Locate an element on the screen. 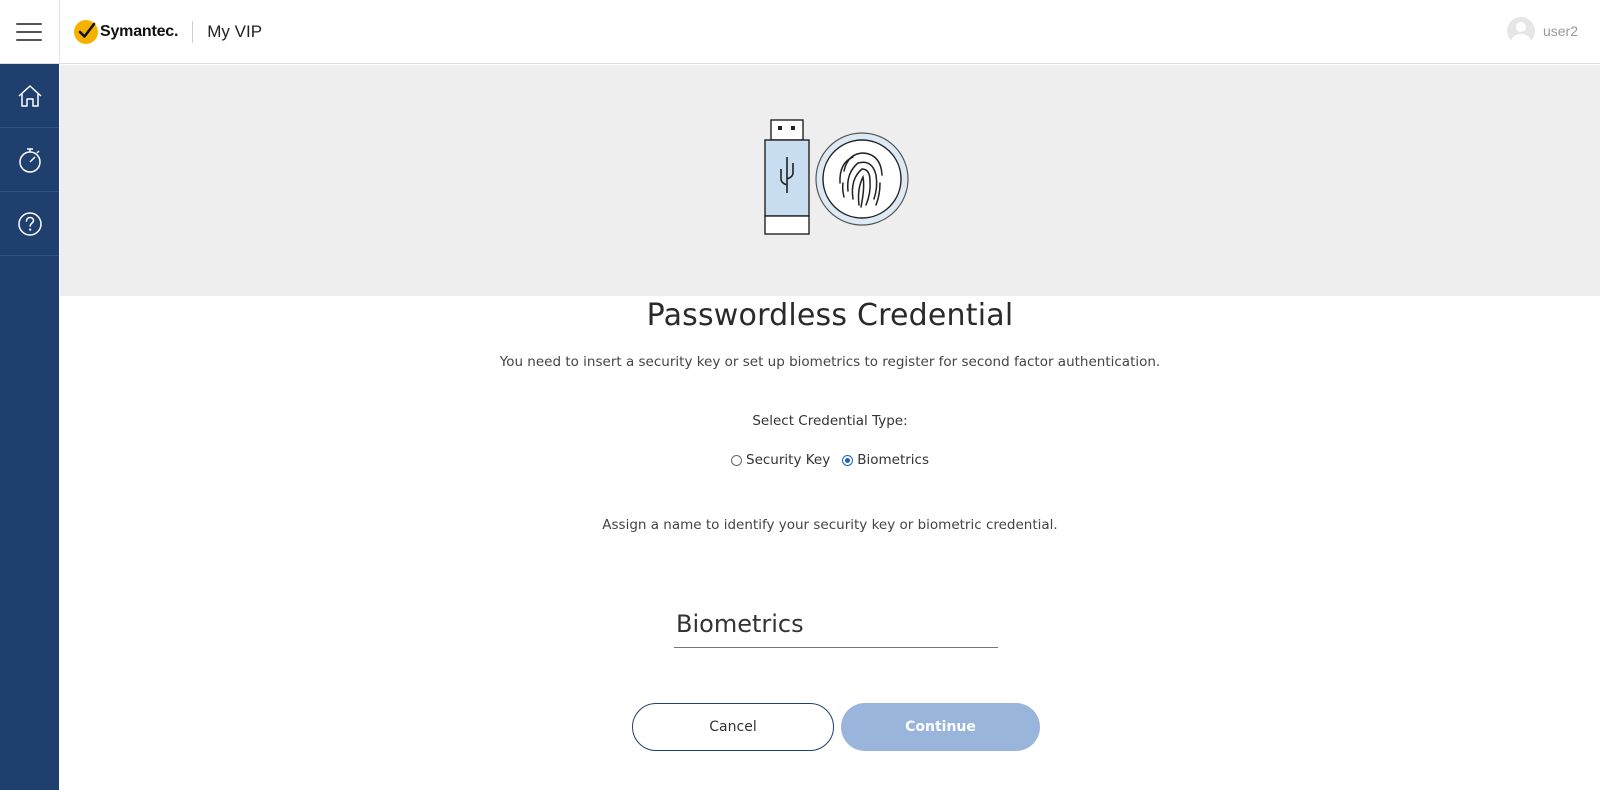  hamburger-icon is located at coordinates (29, 32).